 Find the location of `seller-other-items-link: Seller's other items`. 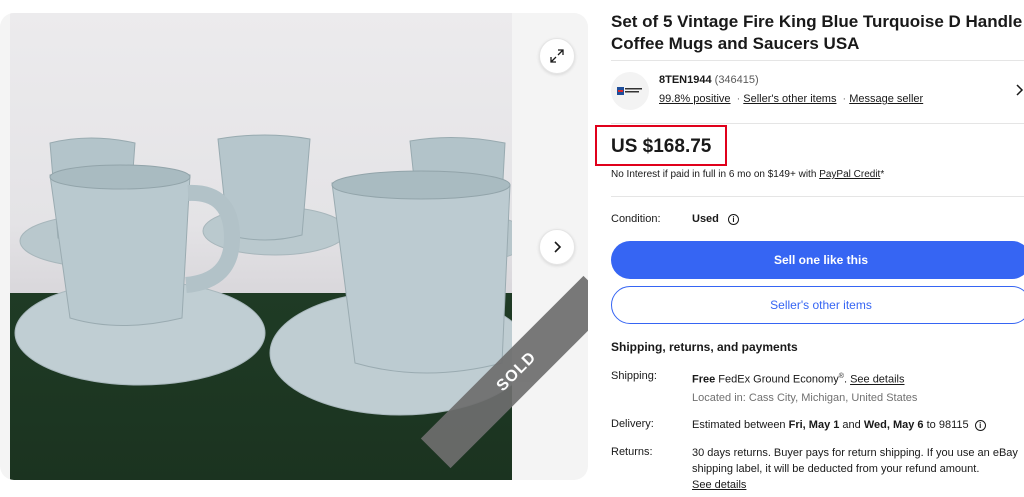

seller-other-items-link: Seller's other items is located at coordinates (789, 99).